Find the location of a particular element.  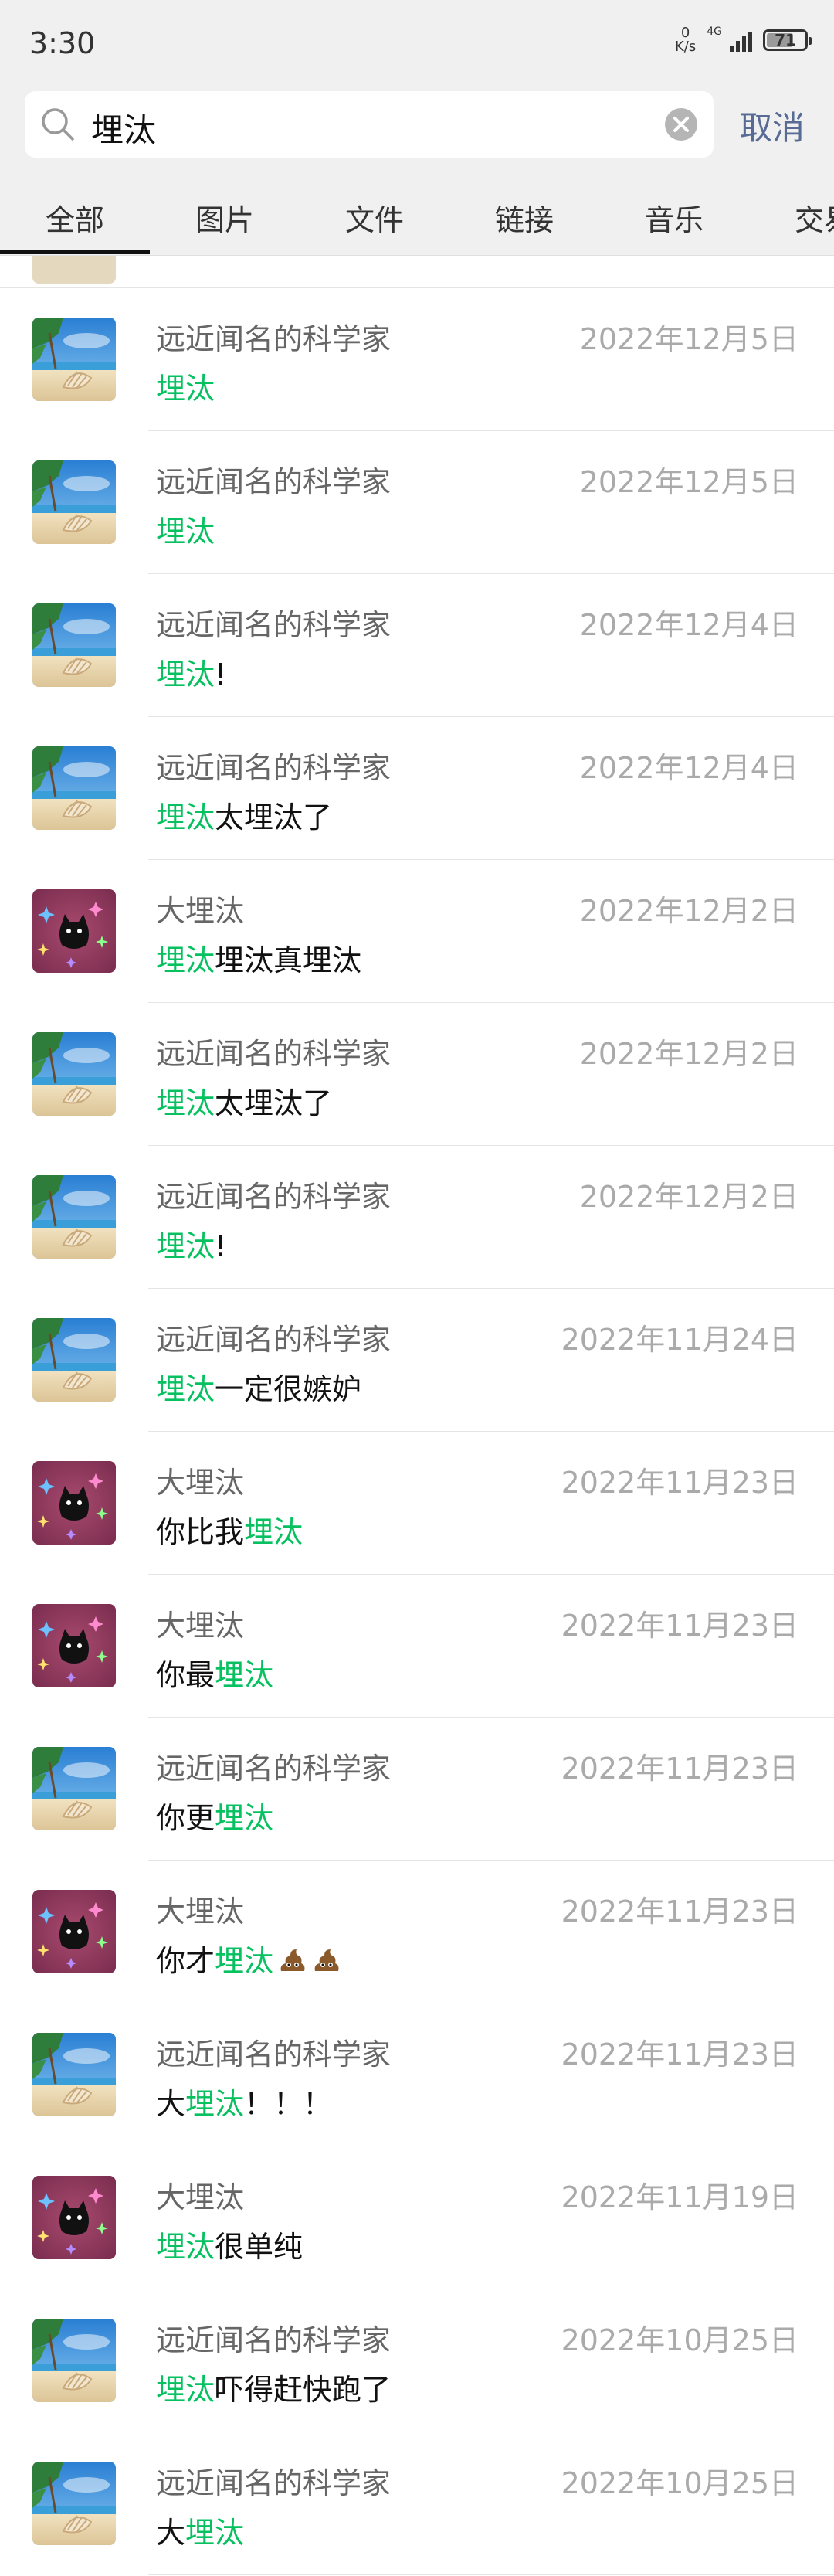

cancel-button: 取消 is located at coordinates (772, 125).